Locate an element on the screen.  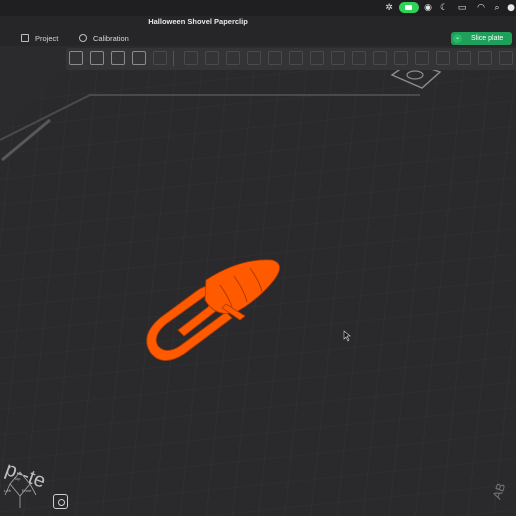
tab-project: Project is located at coordinates (39, 39).